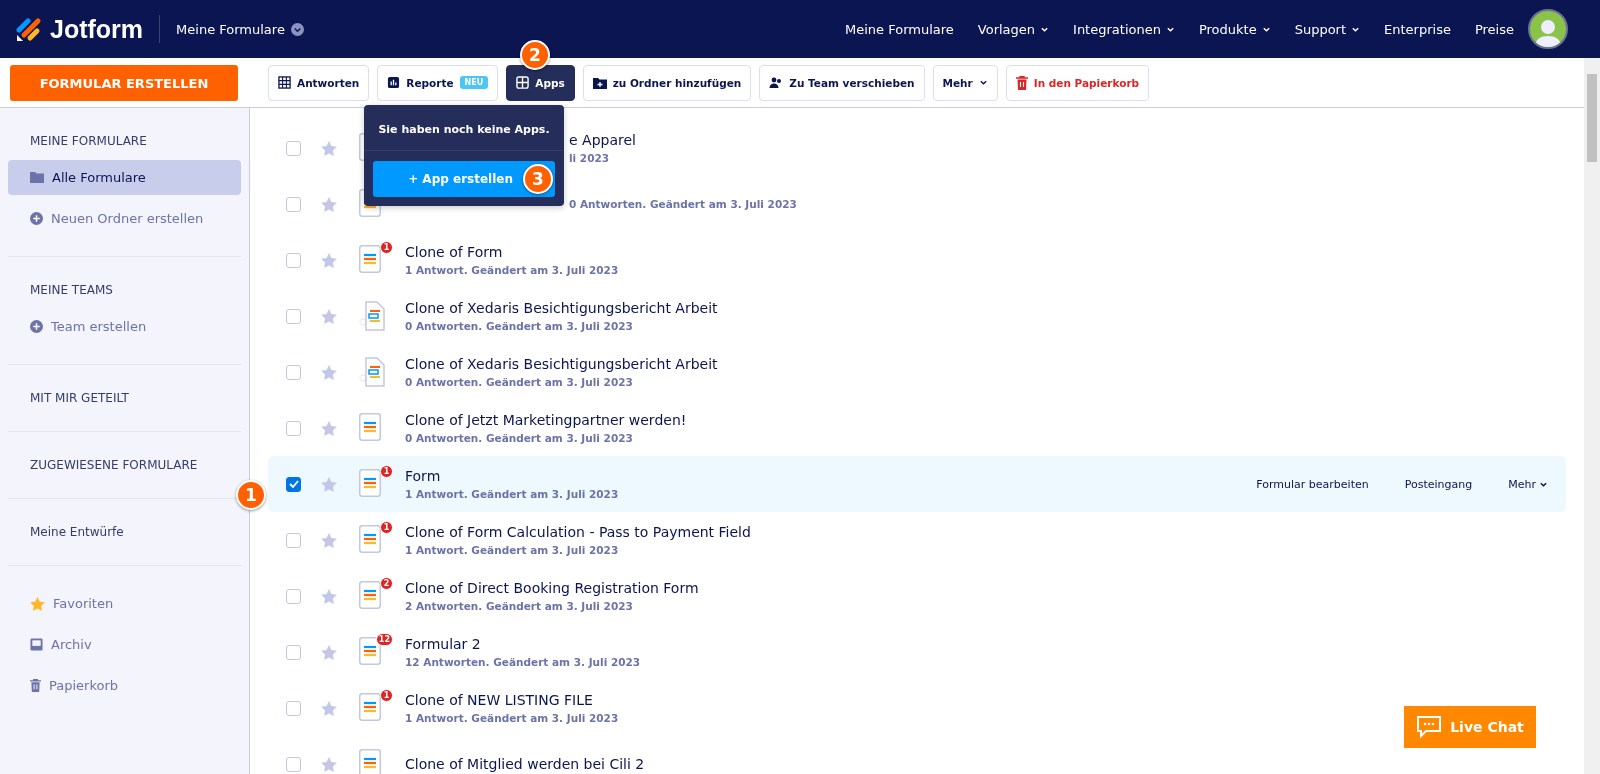  I want to click on form-meta: 12 Antworten. Geändert am 3. Juli 2023, so click(523, 662).